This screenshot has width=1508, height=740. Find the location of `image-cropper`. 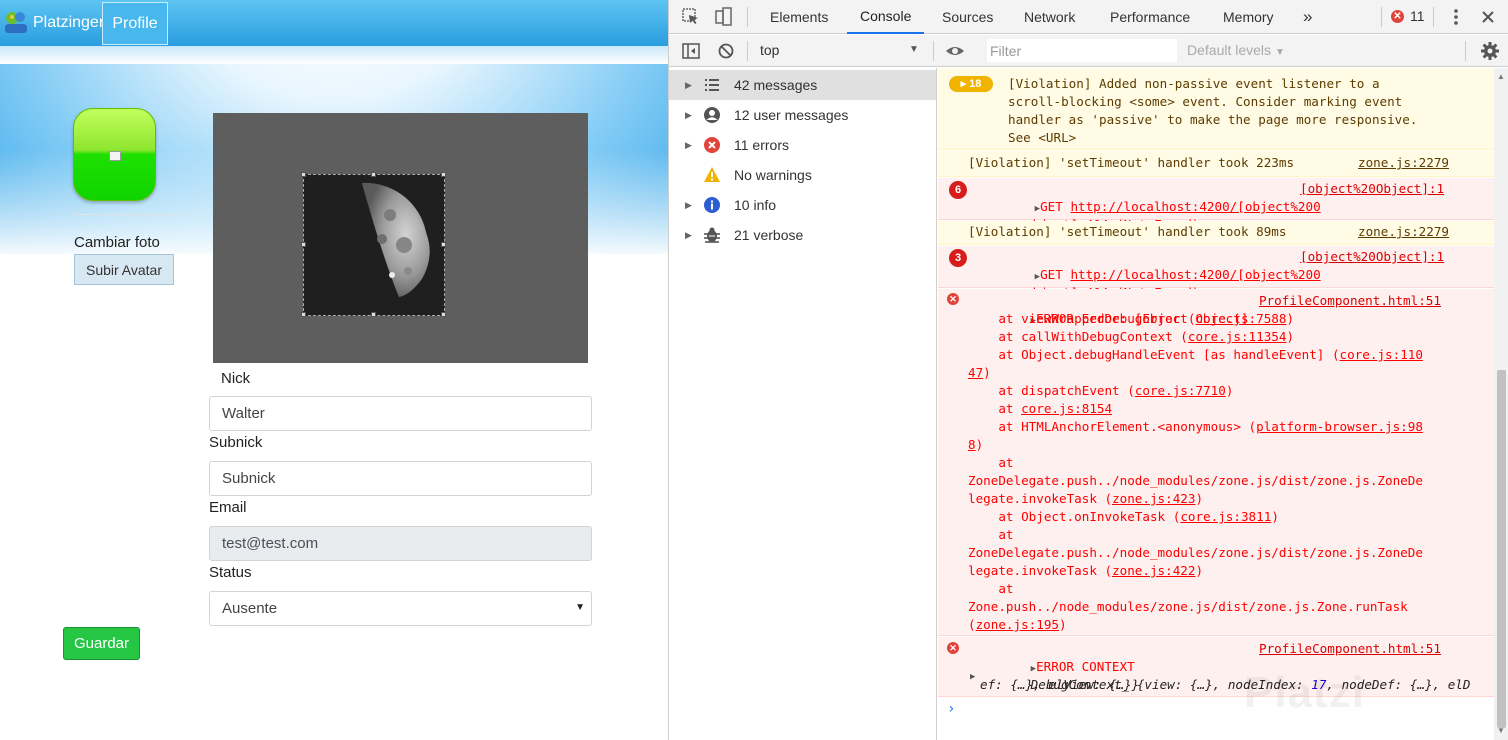

image-cropper is located at coordinates (400, 238).